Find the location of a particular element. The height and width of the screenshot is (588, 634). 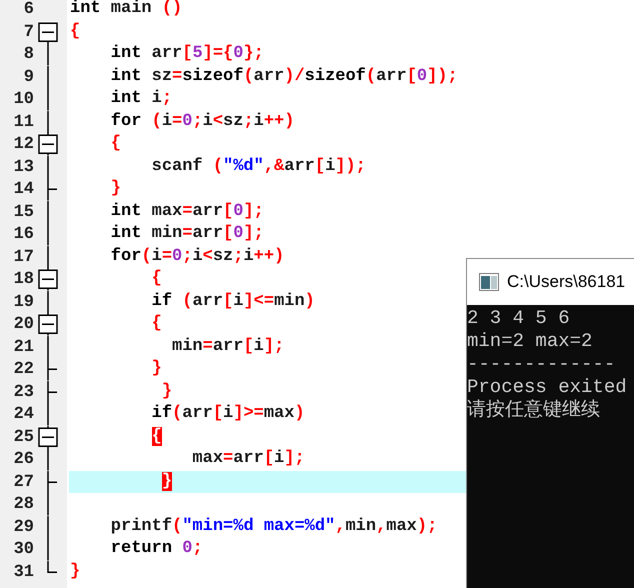

line-number: 25 is located at coordinates (24, 437).